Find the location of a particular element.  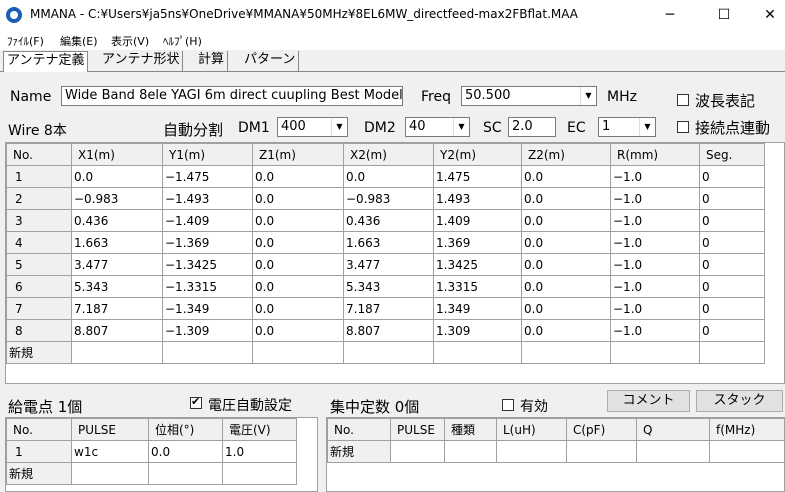

wire-table-cell: 1.309 is located at coordinates (477, 330).